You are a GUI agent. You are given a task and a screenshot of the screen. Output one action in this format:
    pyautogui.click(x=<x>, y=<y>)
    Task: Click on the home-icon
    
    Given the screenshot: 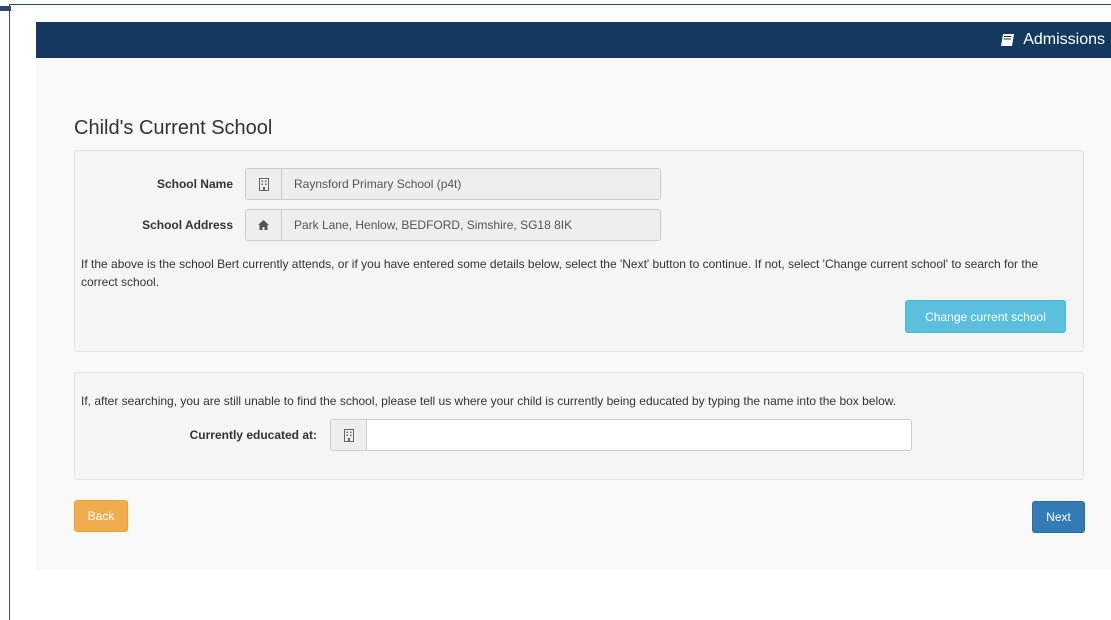 What is the action you would take?
    pyautogui.click(x=264, y=225)
    